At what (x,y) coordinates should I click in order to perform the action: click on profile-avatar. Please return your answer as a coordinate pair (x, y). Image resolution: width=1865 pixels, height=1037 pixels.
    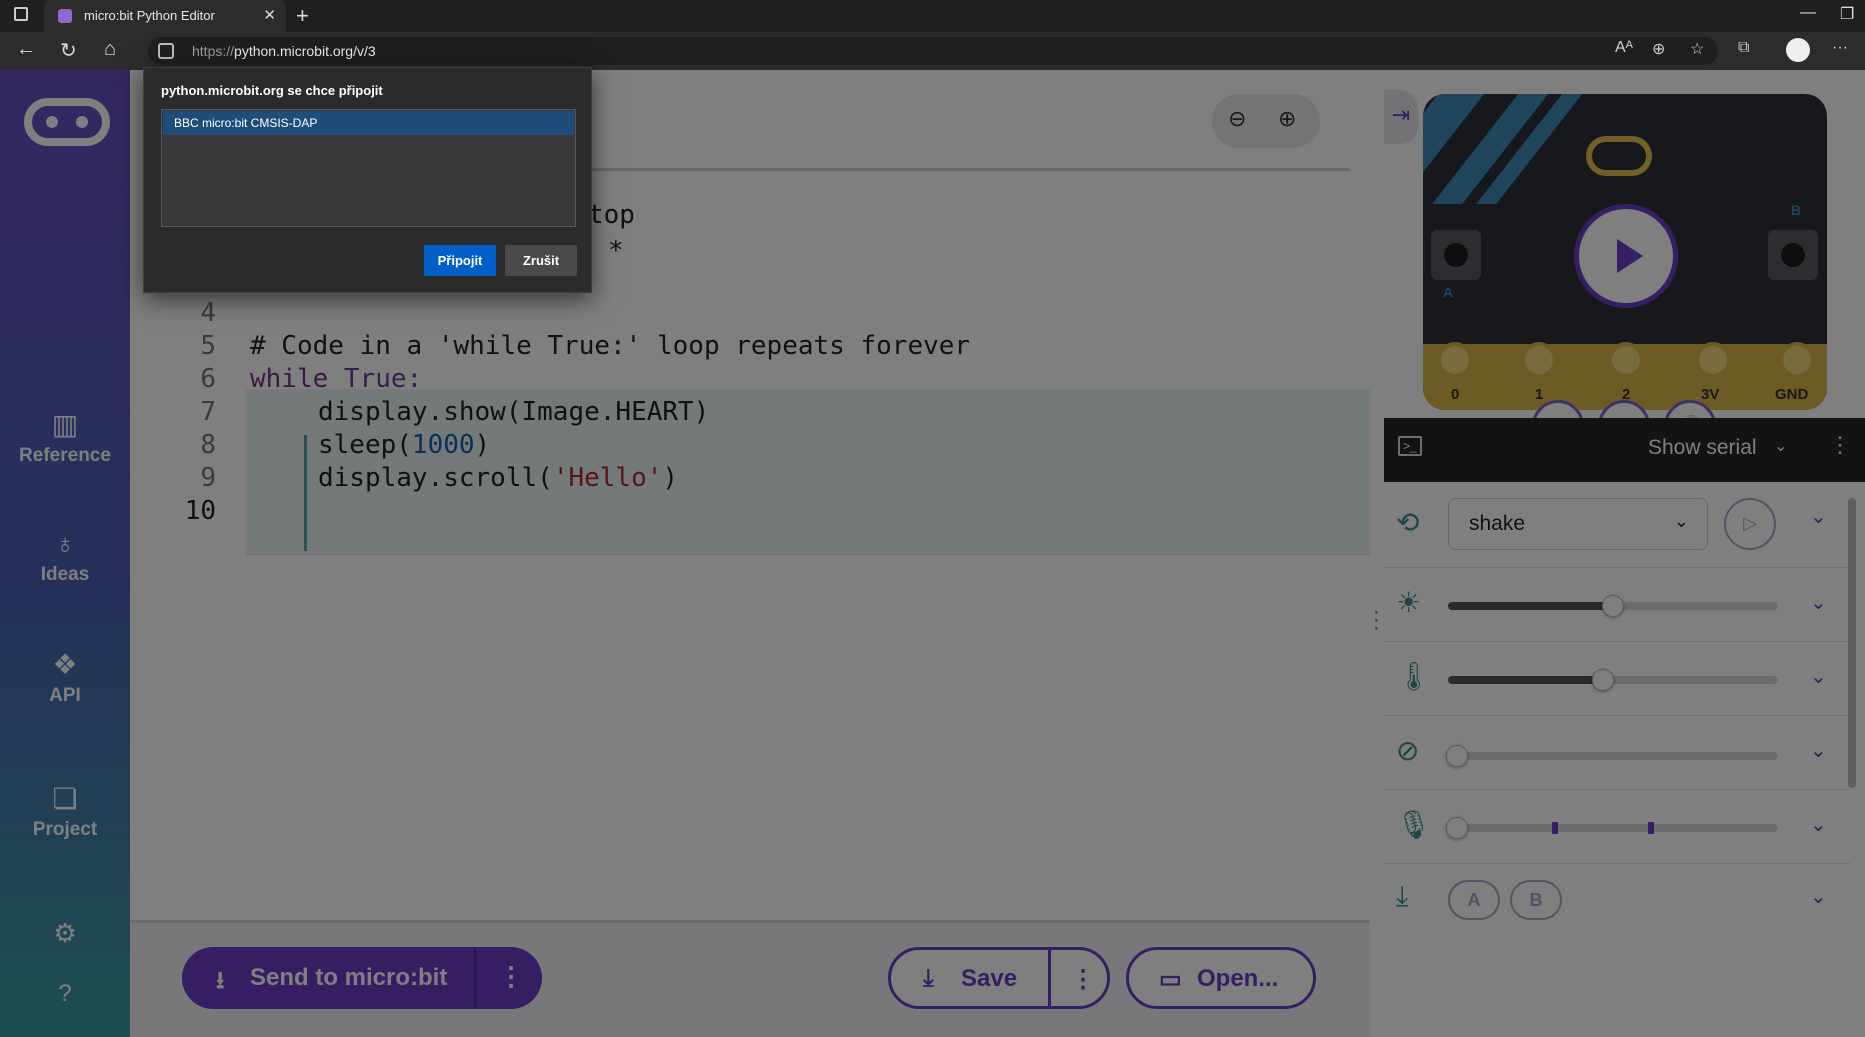
    Looking at the image, I should click on (1798, 50).